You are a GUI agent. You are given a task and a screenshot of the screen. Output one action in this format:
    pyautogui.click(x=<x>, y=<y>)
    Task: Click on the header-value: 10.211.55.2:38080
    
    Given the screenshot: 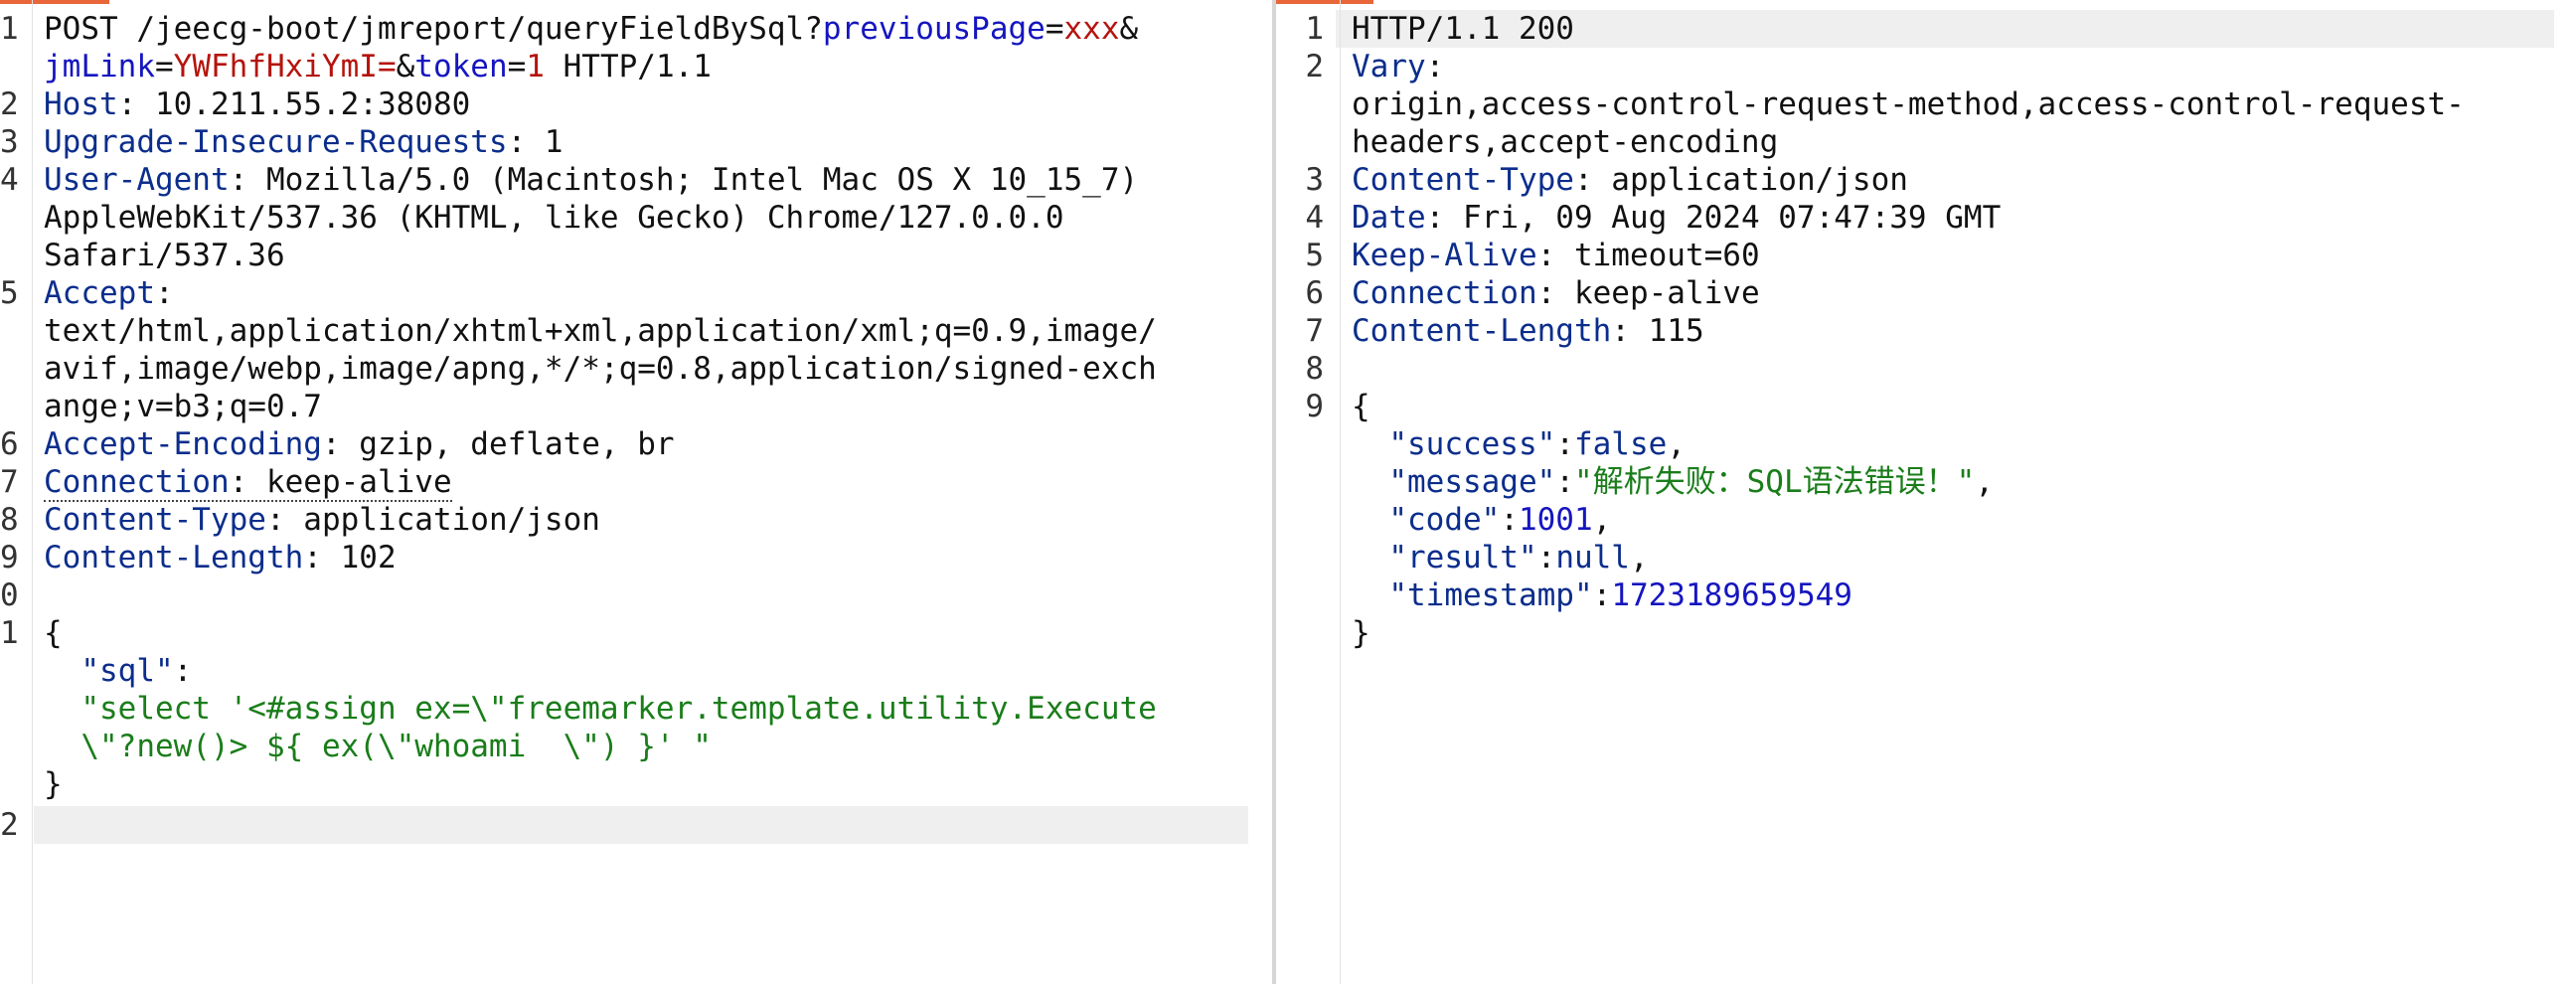 What is the action you would take?
    pyautogui.click(x=303, y=104)
    